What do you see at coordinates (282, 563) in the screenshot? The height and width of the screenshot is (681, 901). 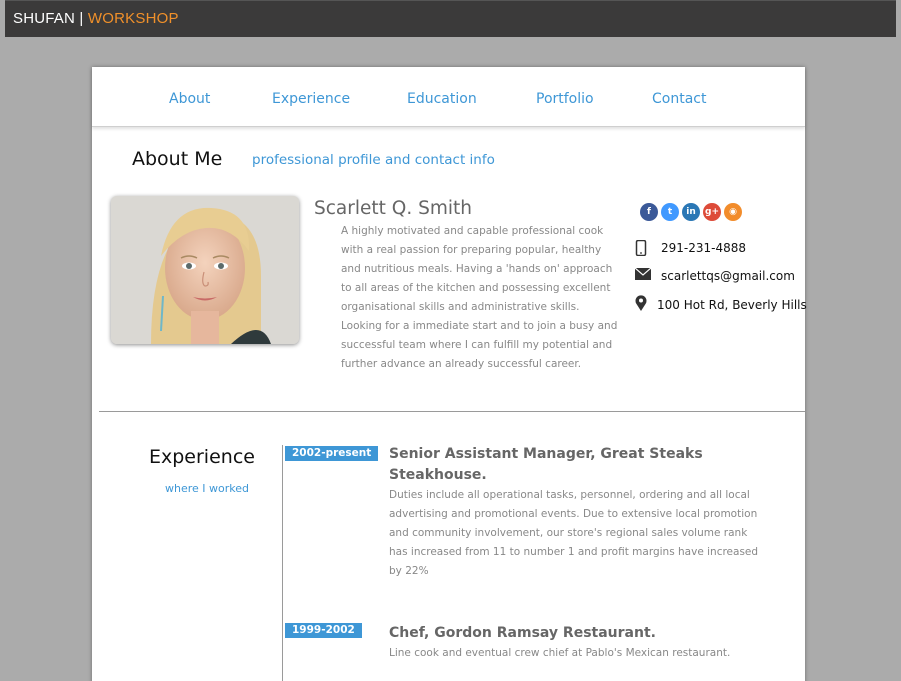 I see `timeline-line` at bounding box center [282, 563].